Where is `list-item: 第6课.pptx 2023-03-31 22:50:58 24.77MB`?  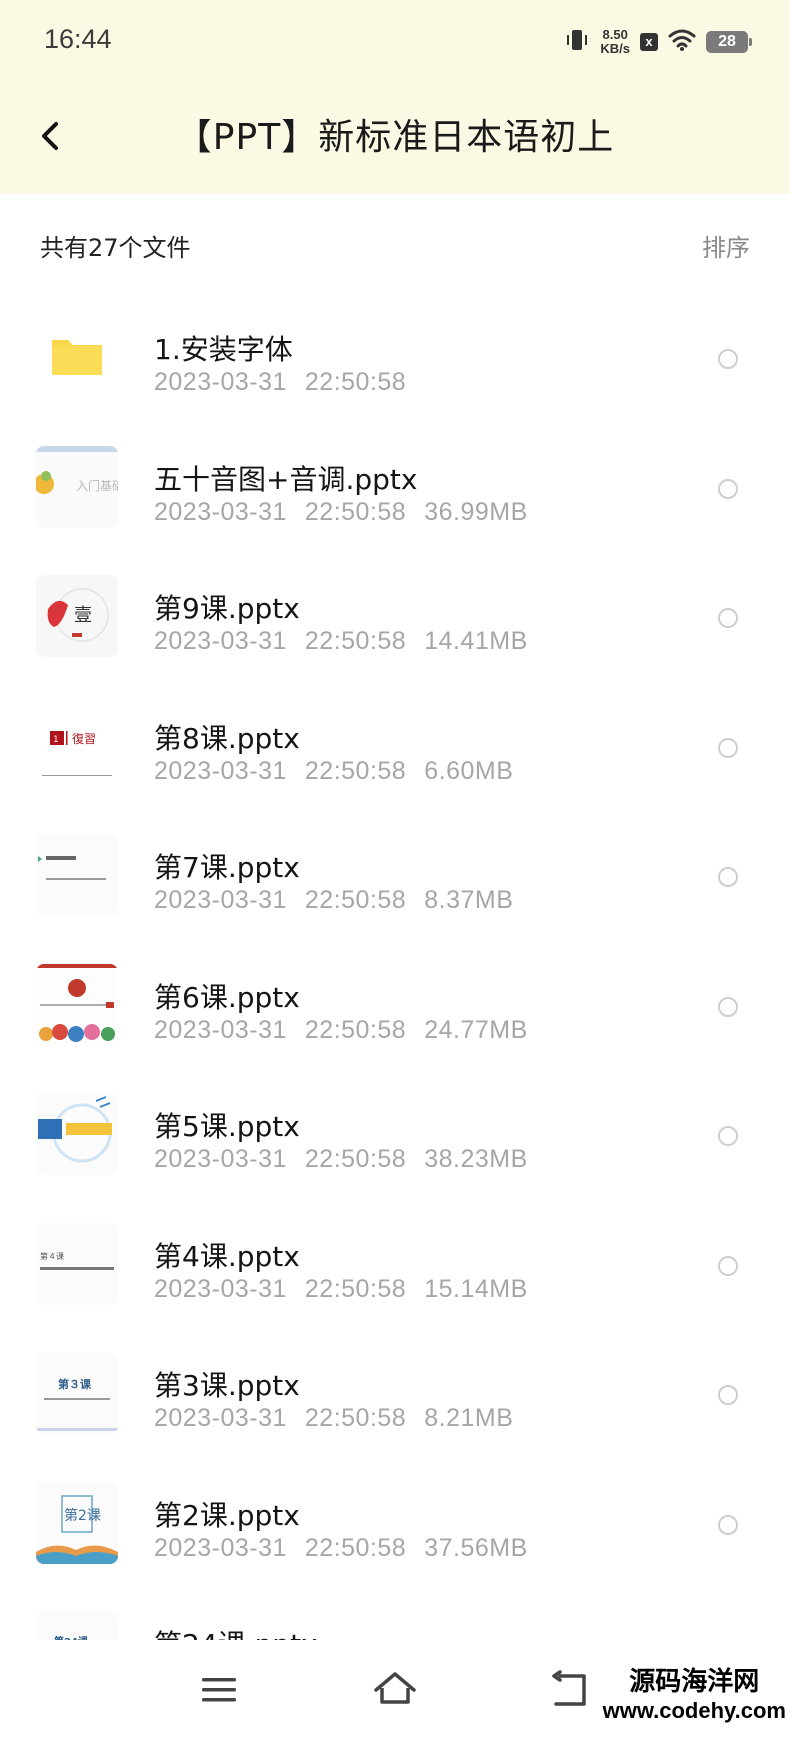 list-item: 第6课.pptx 2023-03-31 22:50:58 24.77MB is located at coordinates (395, 1007).